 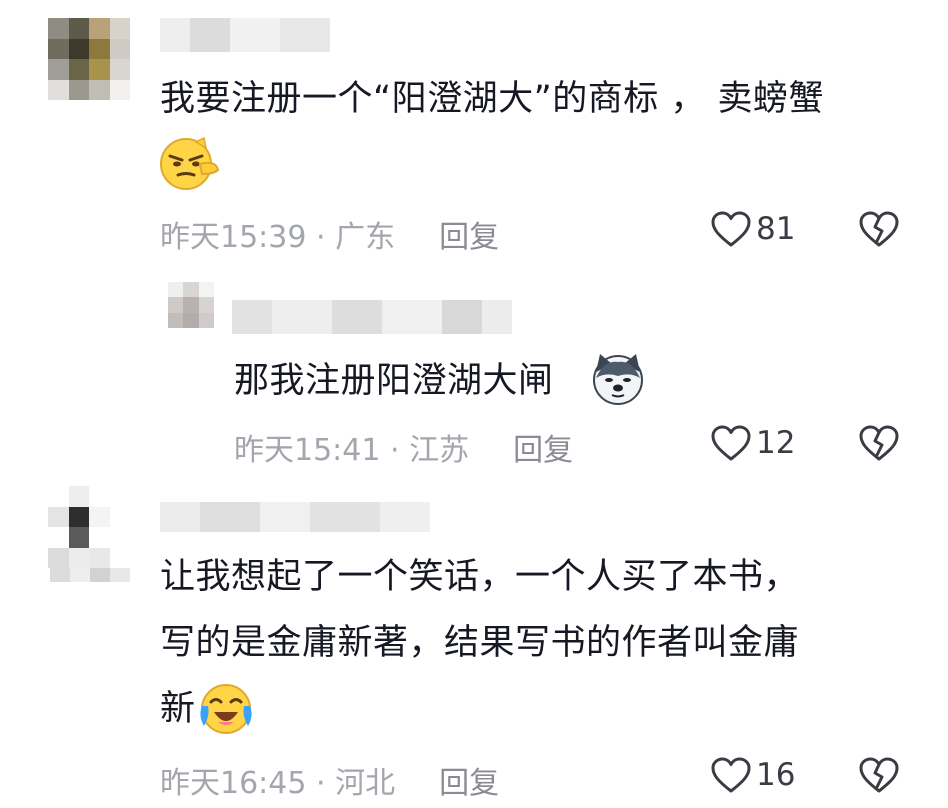 I want to click on time-location: 昨天16:45 · 河北, so click(x=278, y=783).